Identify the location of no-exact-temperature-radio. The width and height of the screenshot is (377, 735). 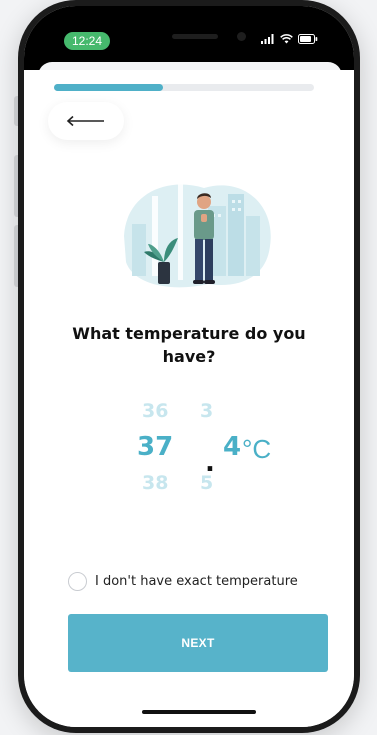
(77, 581).